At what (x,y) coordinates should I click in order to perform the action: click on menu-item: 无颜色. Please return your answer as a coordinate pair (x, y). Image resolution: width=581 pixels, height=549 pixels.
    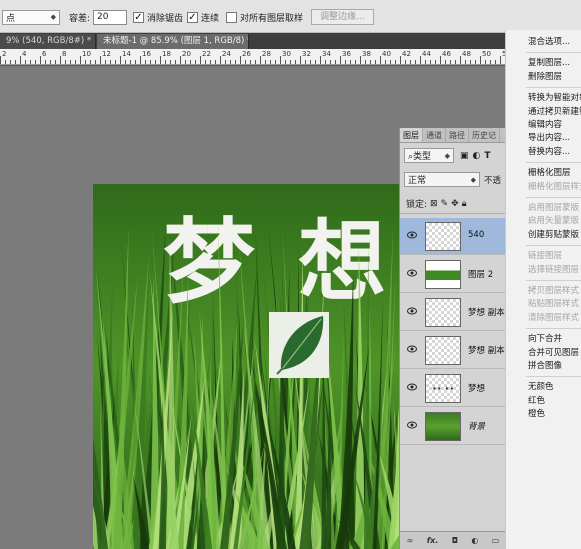
    Looking at the image, I should click on (543, 387).